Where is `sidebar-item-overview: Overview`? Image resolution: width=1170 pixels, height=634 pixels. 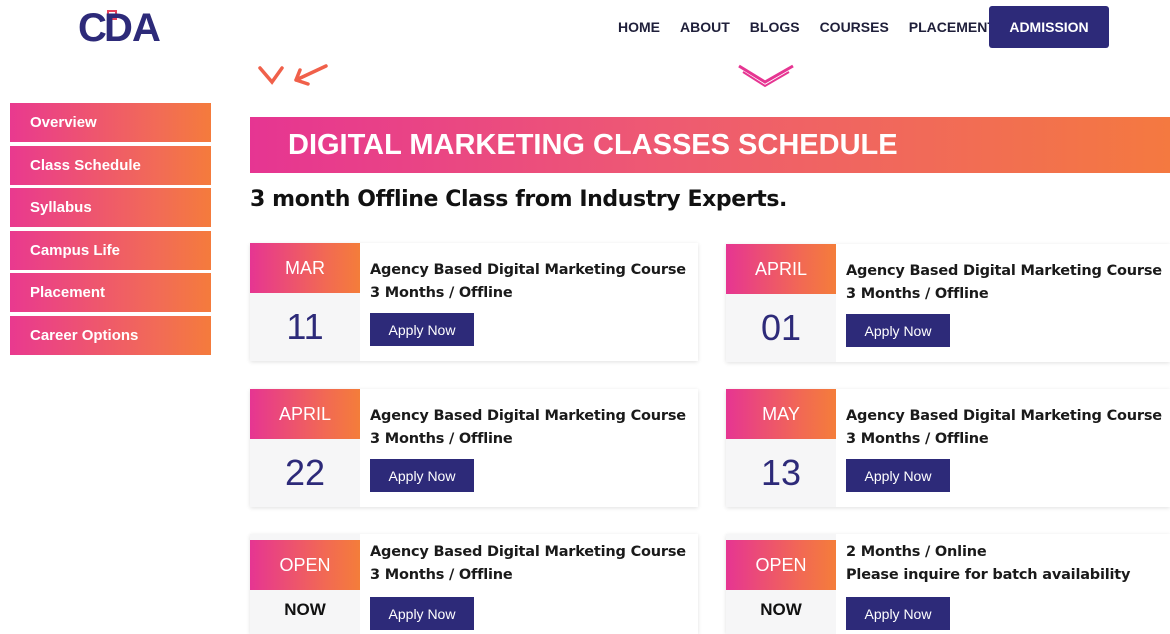 sidebar-item-overview: Overview is located at coordinates (110, 122).